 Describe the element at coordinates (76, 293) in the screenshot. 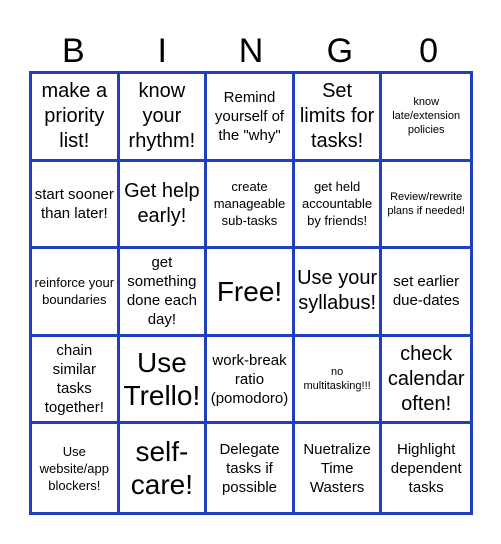

I see `bingo-cell: reinforce your boundaries` at that location.